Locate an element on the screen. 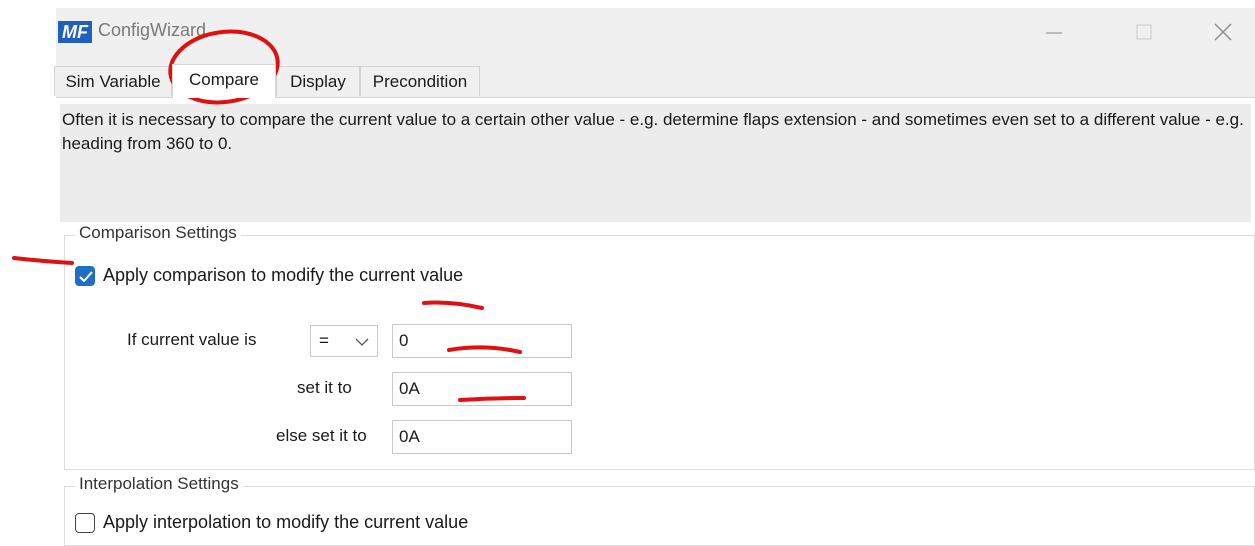 The image size is (1255, 546). apply-comparison-checkbox is located at coordinates (85, 276).